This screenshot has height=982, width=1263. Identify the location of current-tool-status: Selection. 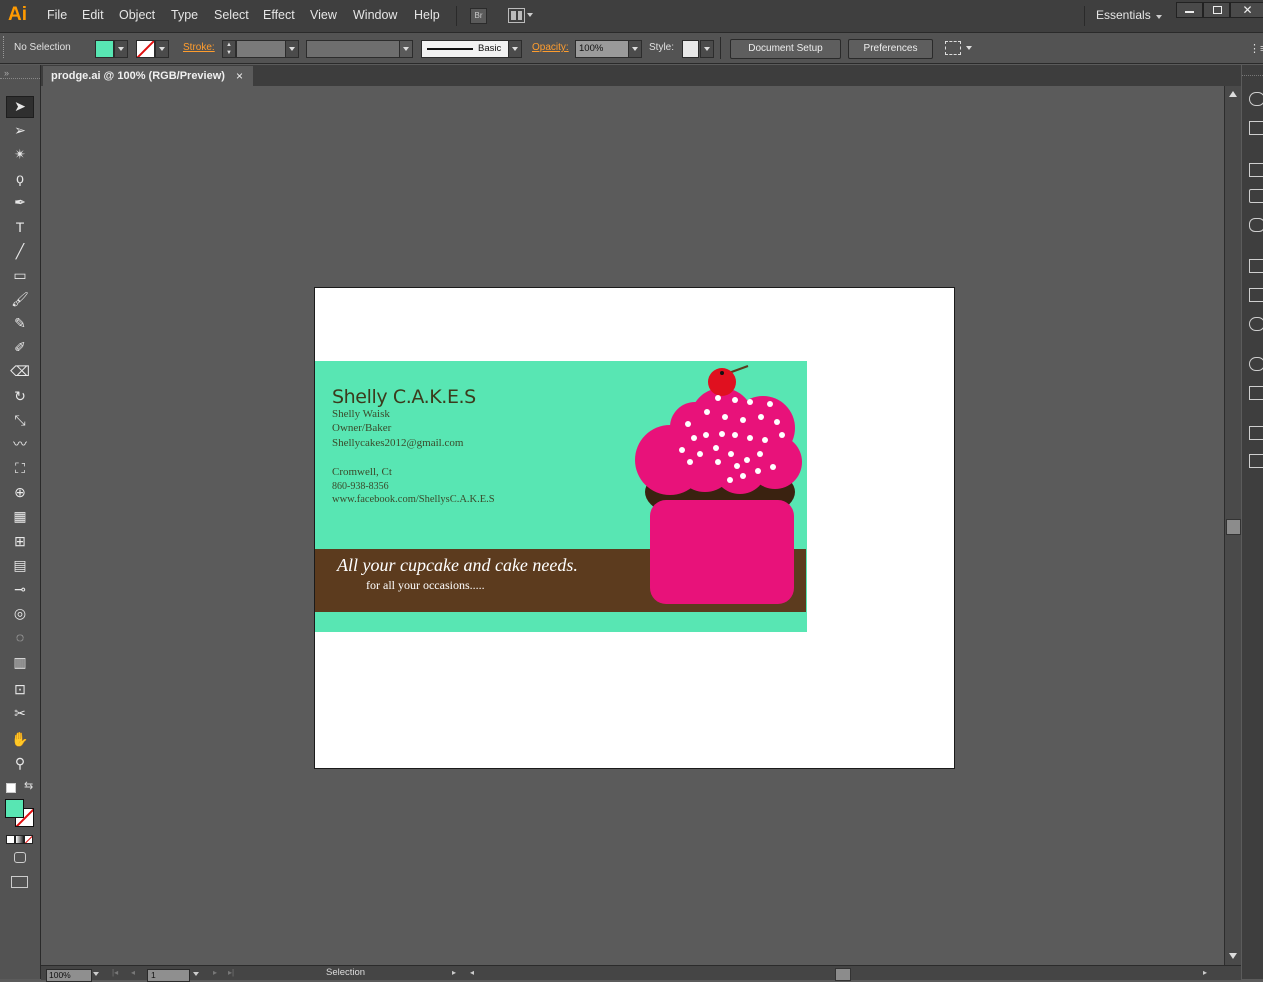
(345, 972).